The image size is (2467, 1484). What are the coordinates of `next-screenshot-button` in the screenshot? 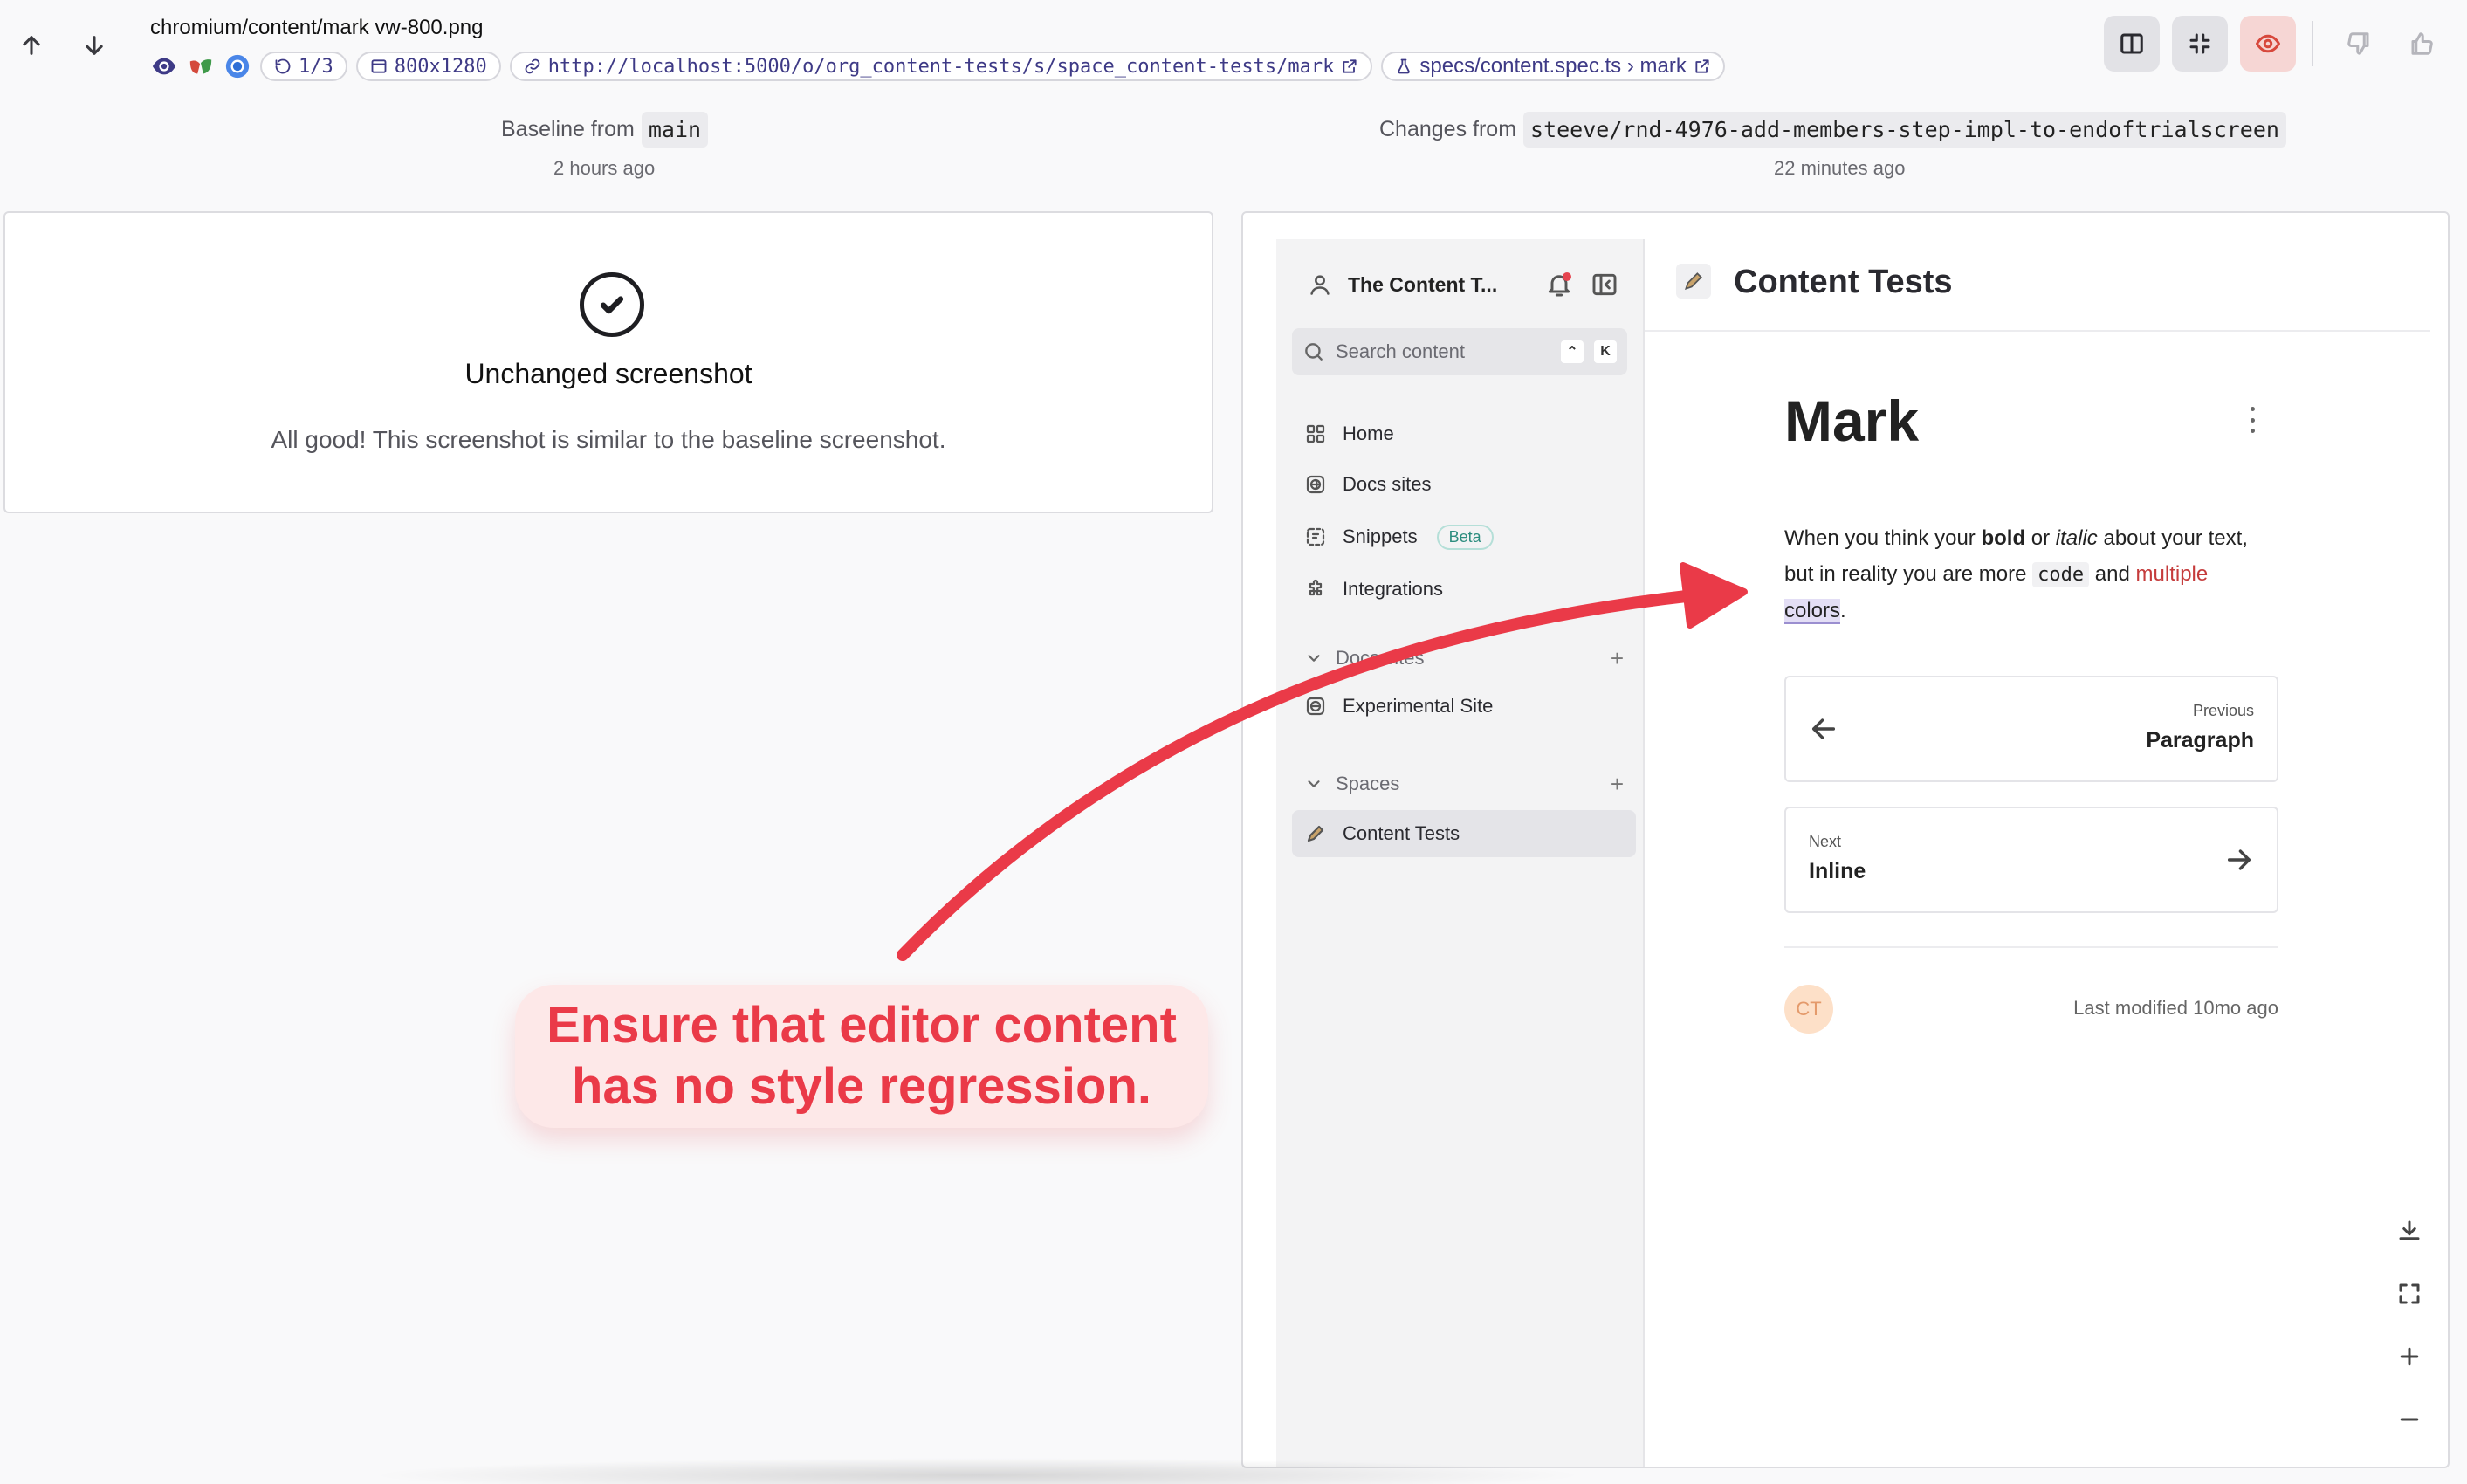 It's located at (94, 46).